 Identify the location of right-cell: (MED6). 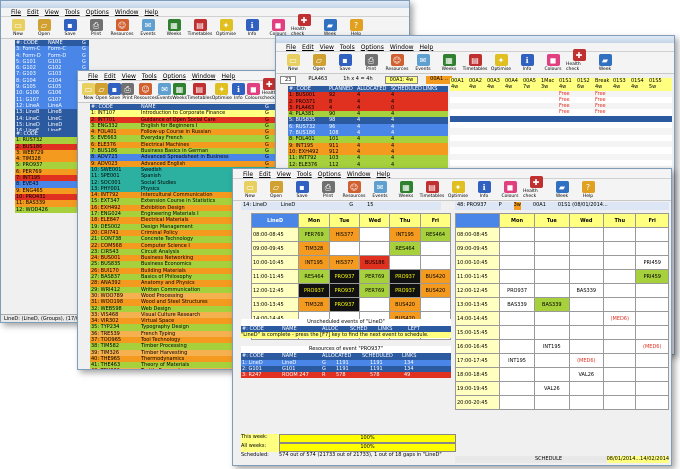
(586, 360).